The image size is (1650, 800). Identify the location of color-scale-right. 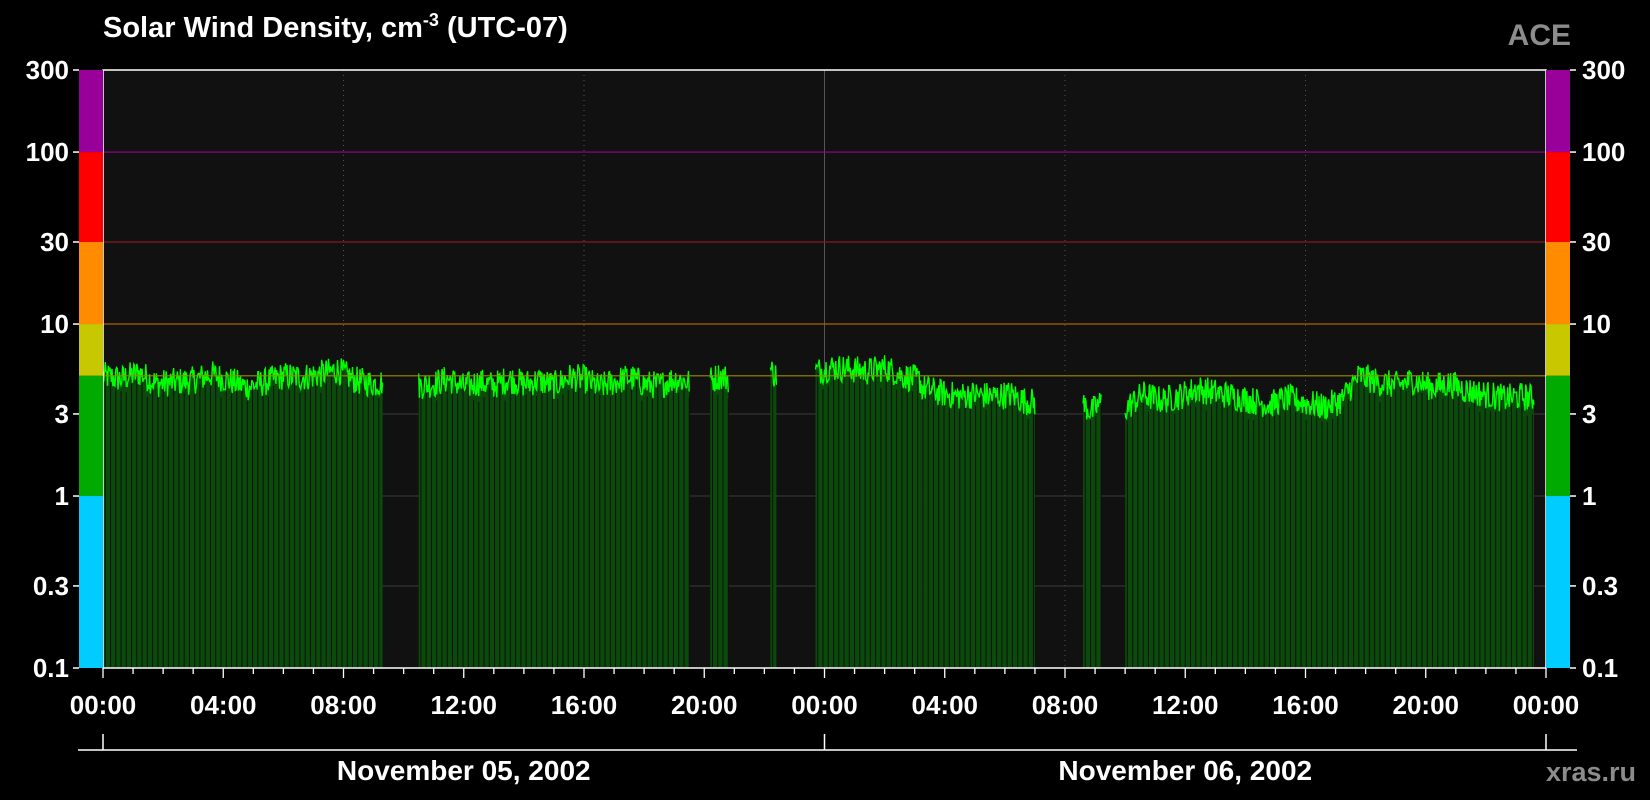
(1558, 369).